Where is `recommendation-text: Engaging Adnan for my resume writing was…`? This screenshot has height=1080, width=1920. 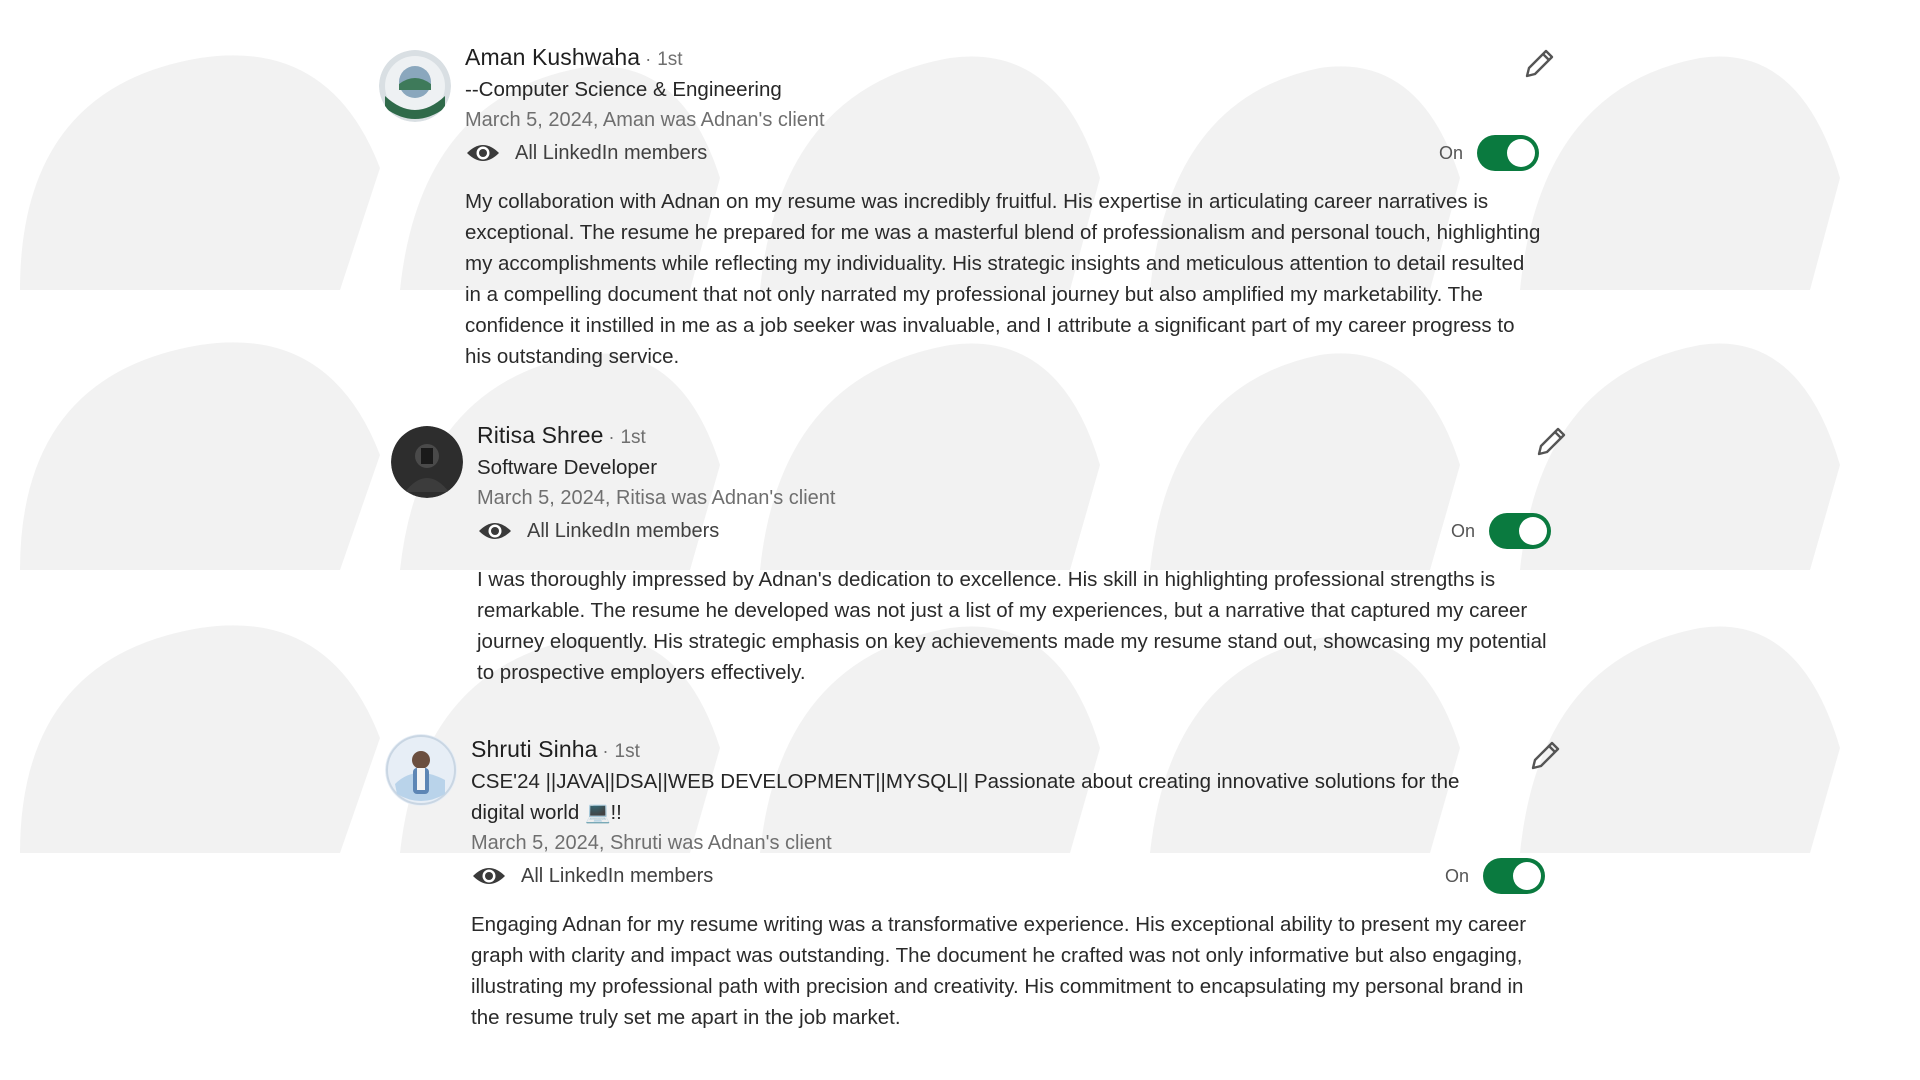
recommendation-text: Engaging Adnan for my resume writing was… is located at coordinates (999, 971).